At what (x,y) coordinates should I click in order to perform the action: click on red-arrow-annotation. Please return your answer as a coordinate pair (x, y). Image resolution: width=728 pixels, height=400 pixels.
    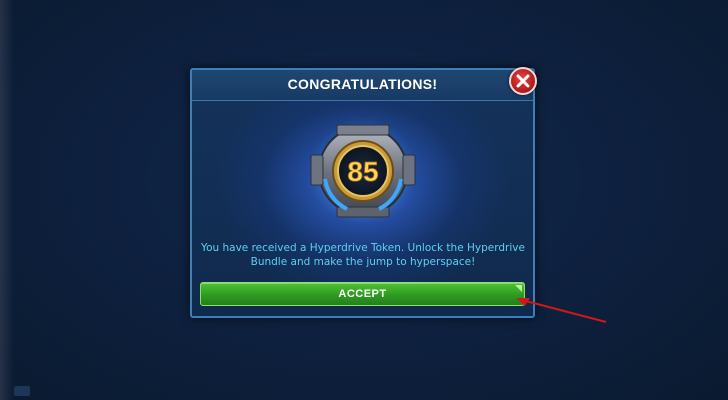
    Looking at the image, I should click on (561, 310).